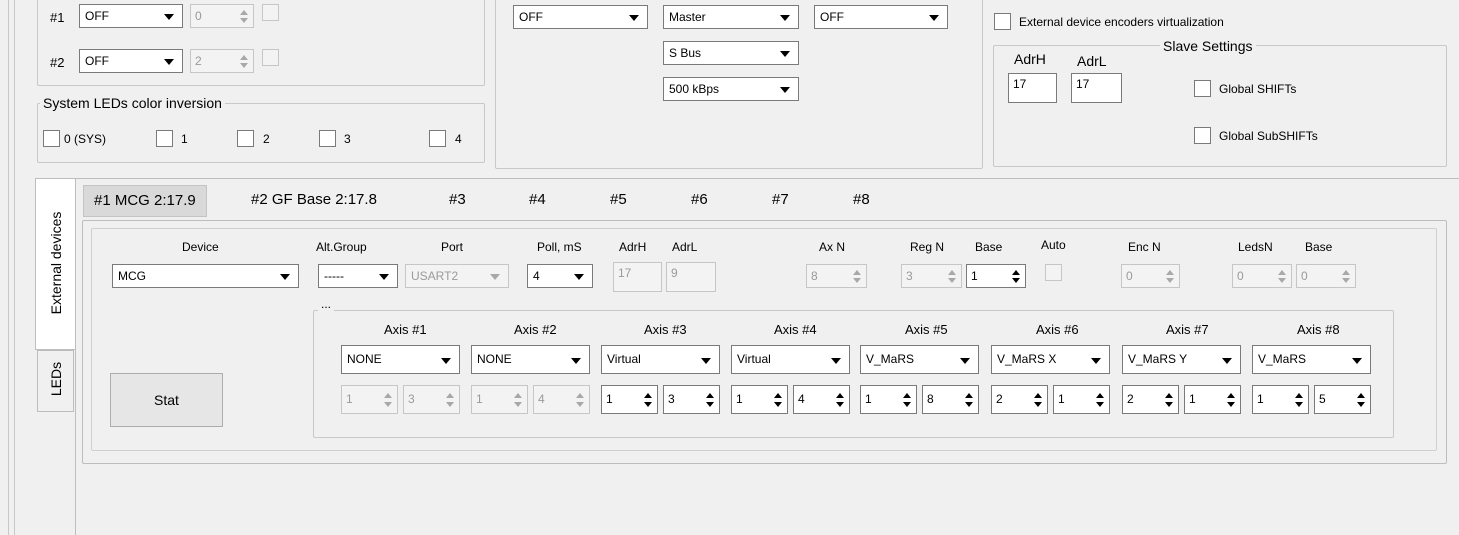 Image resolution: width=1459 pixels, height=535 pixels. Describe the element at coordinates (780, 200) in the screenshot. I see `device-tab-7: #7` at that location.